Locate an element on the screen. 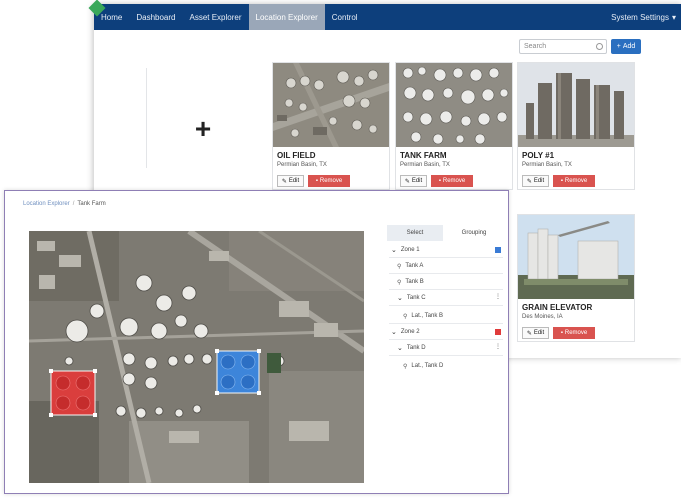  breadcrumb-root-link: Location Explorer is located at coordinates (46, 204).